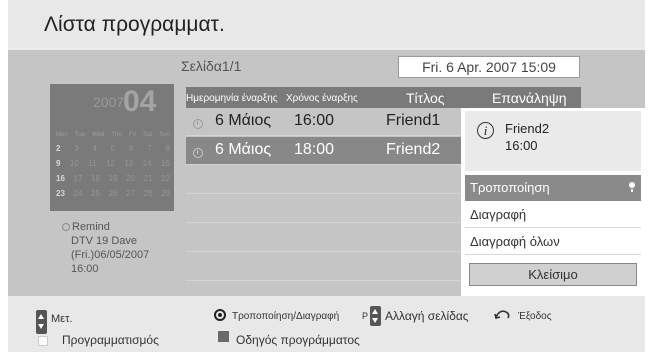 Image resolution: width=653 pixels, height=352 pixels. What do you see at coordinates (91, 227) in the screenshot?
I see `remind-label: Remind` at bounding box center [91, 227].